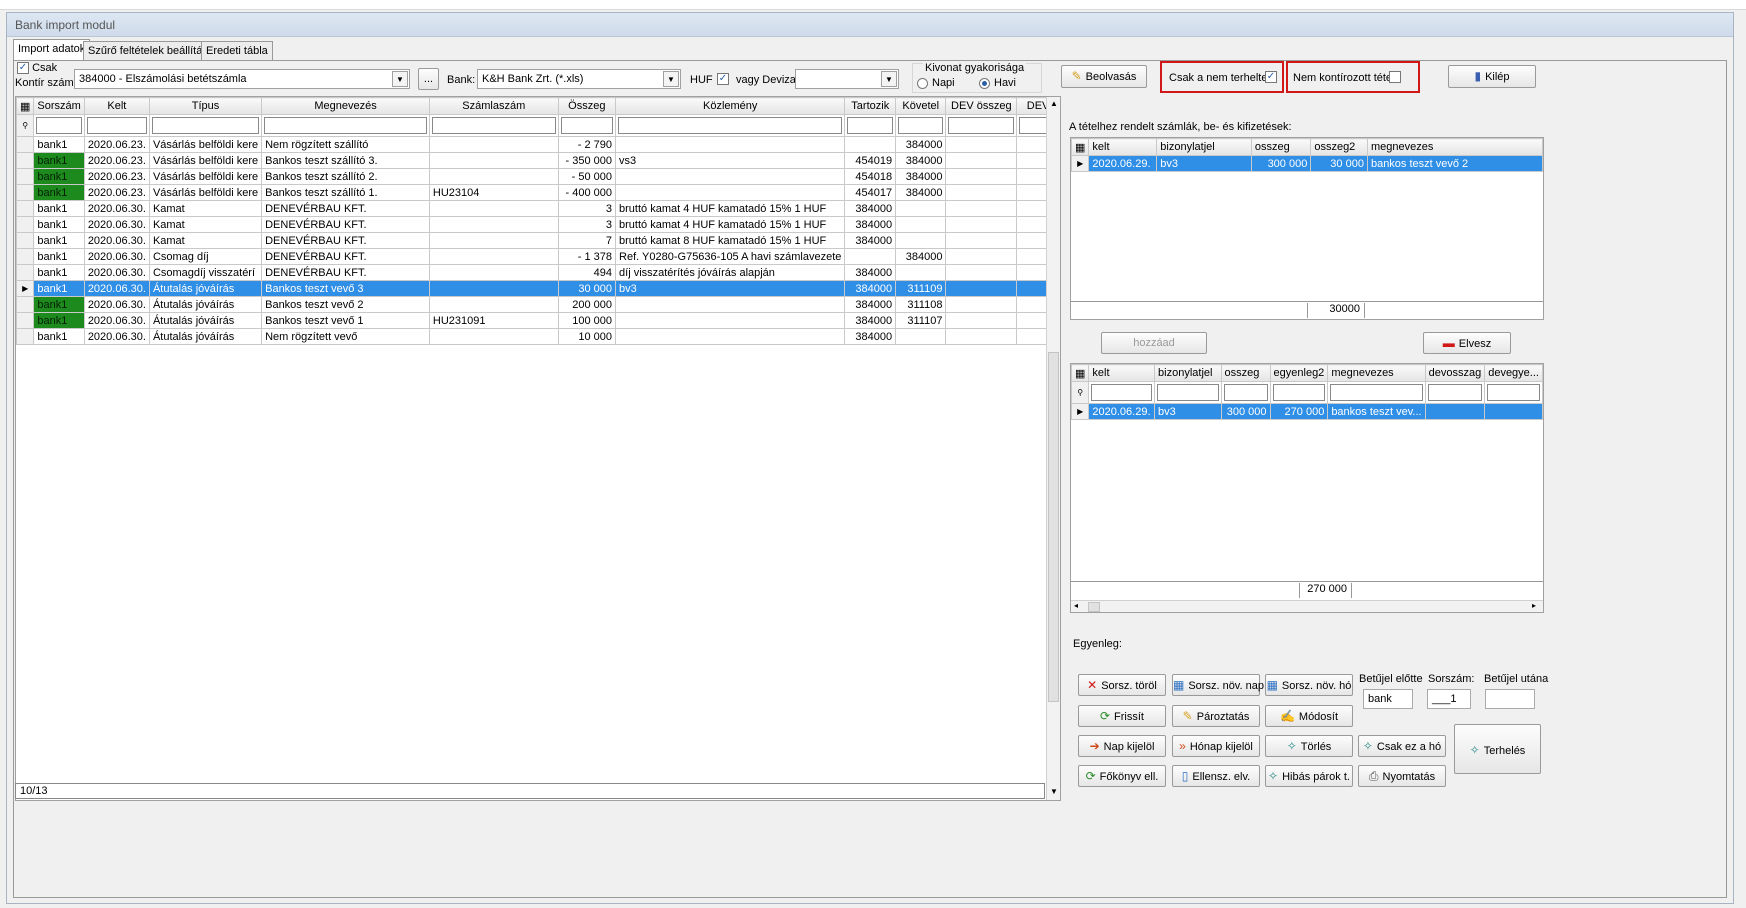 Image resolution: width=1746 pixels, height=908 pixels. I want to click on col-osszeg: Összeg, so click(587, 106).